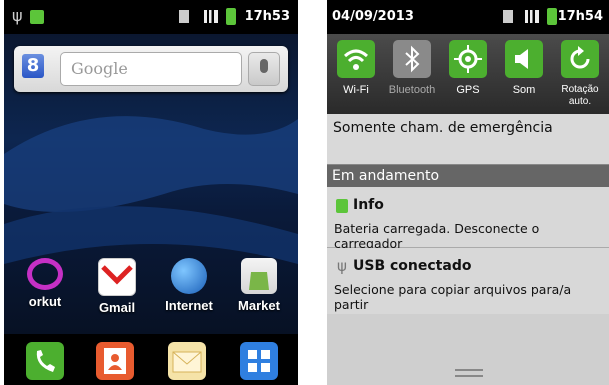  Describe the element at coordinates (117, 307) in the screenshot. I see `app-label: Gmail` at that location.